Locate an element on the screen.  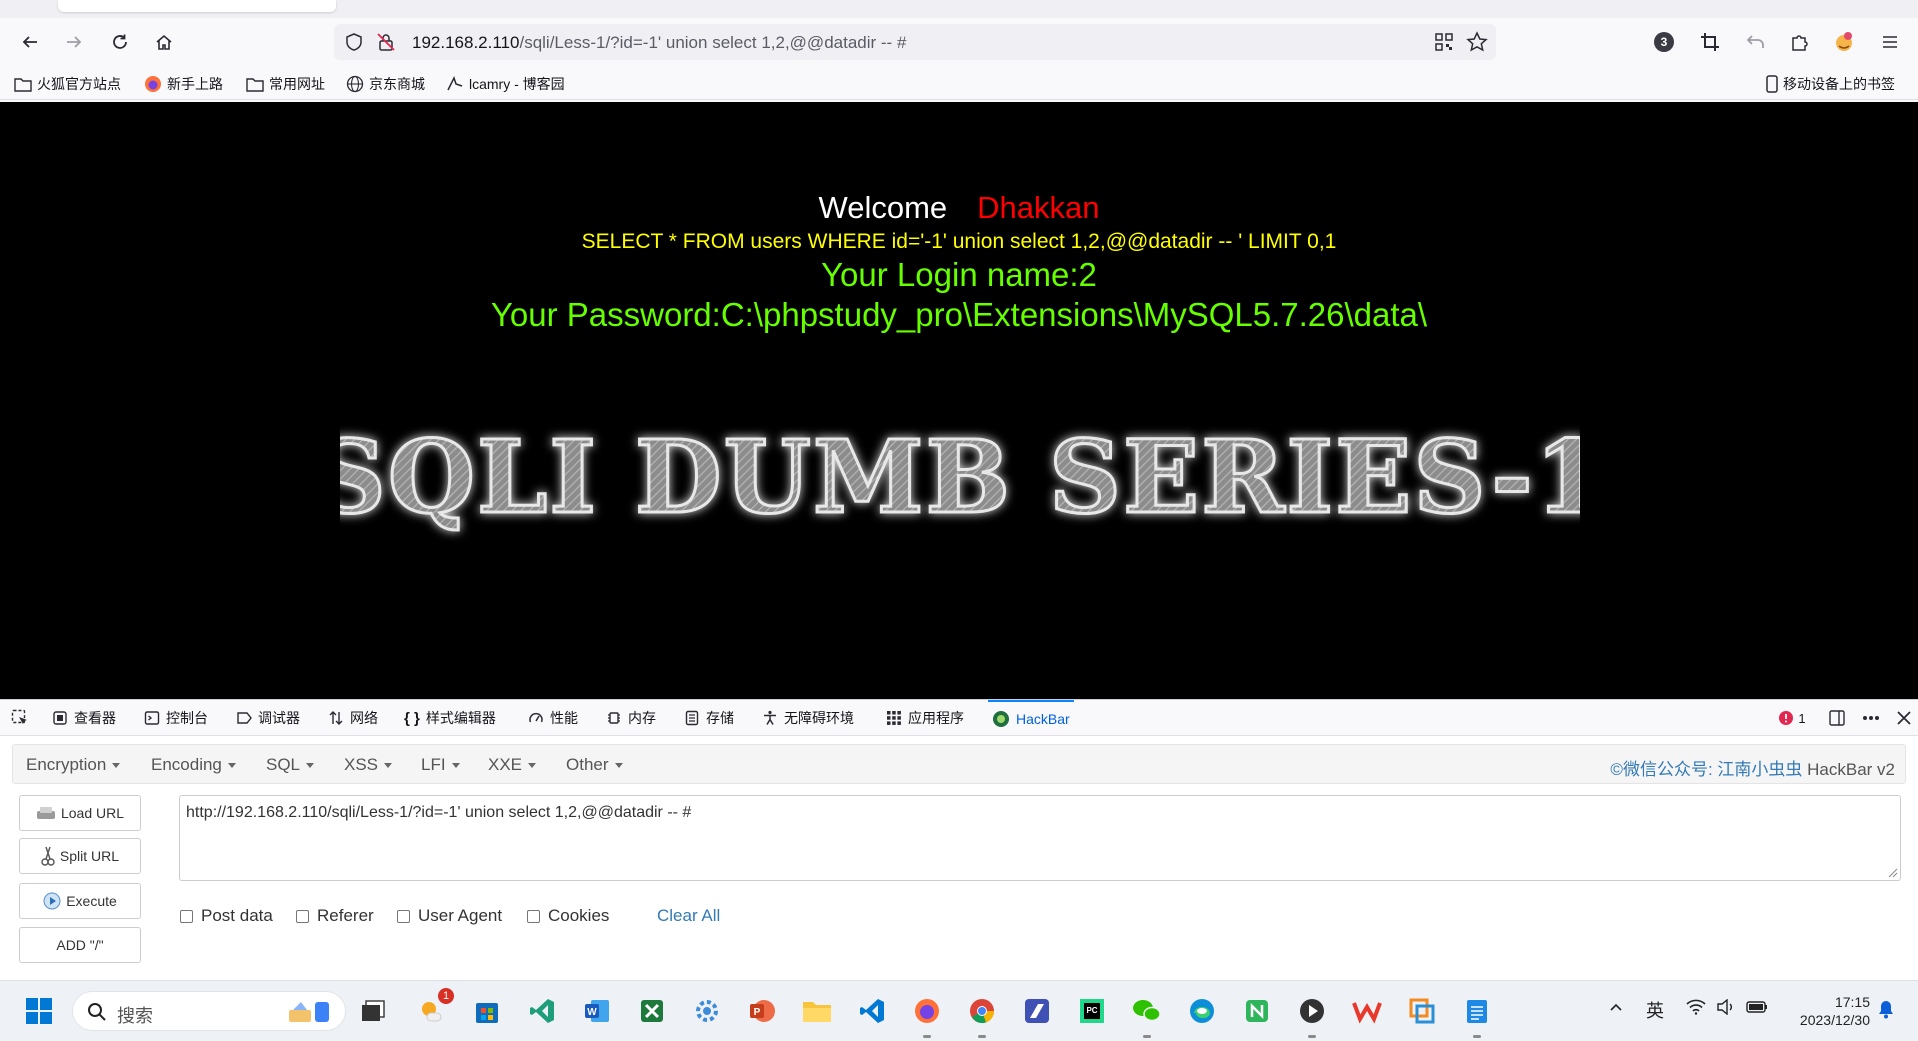
bookmark-item: 新手上路 is located at coordinates (183, 84).